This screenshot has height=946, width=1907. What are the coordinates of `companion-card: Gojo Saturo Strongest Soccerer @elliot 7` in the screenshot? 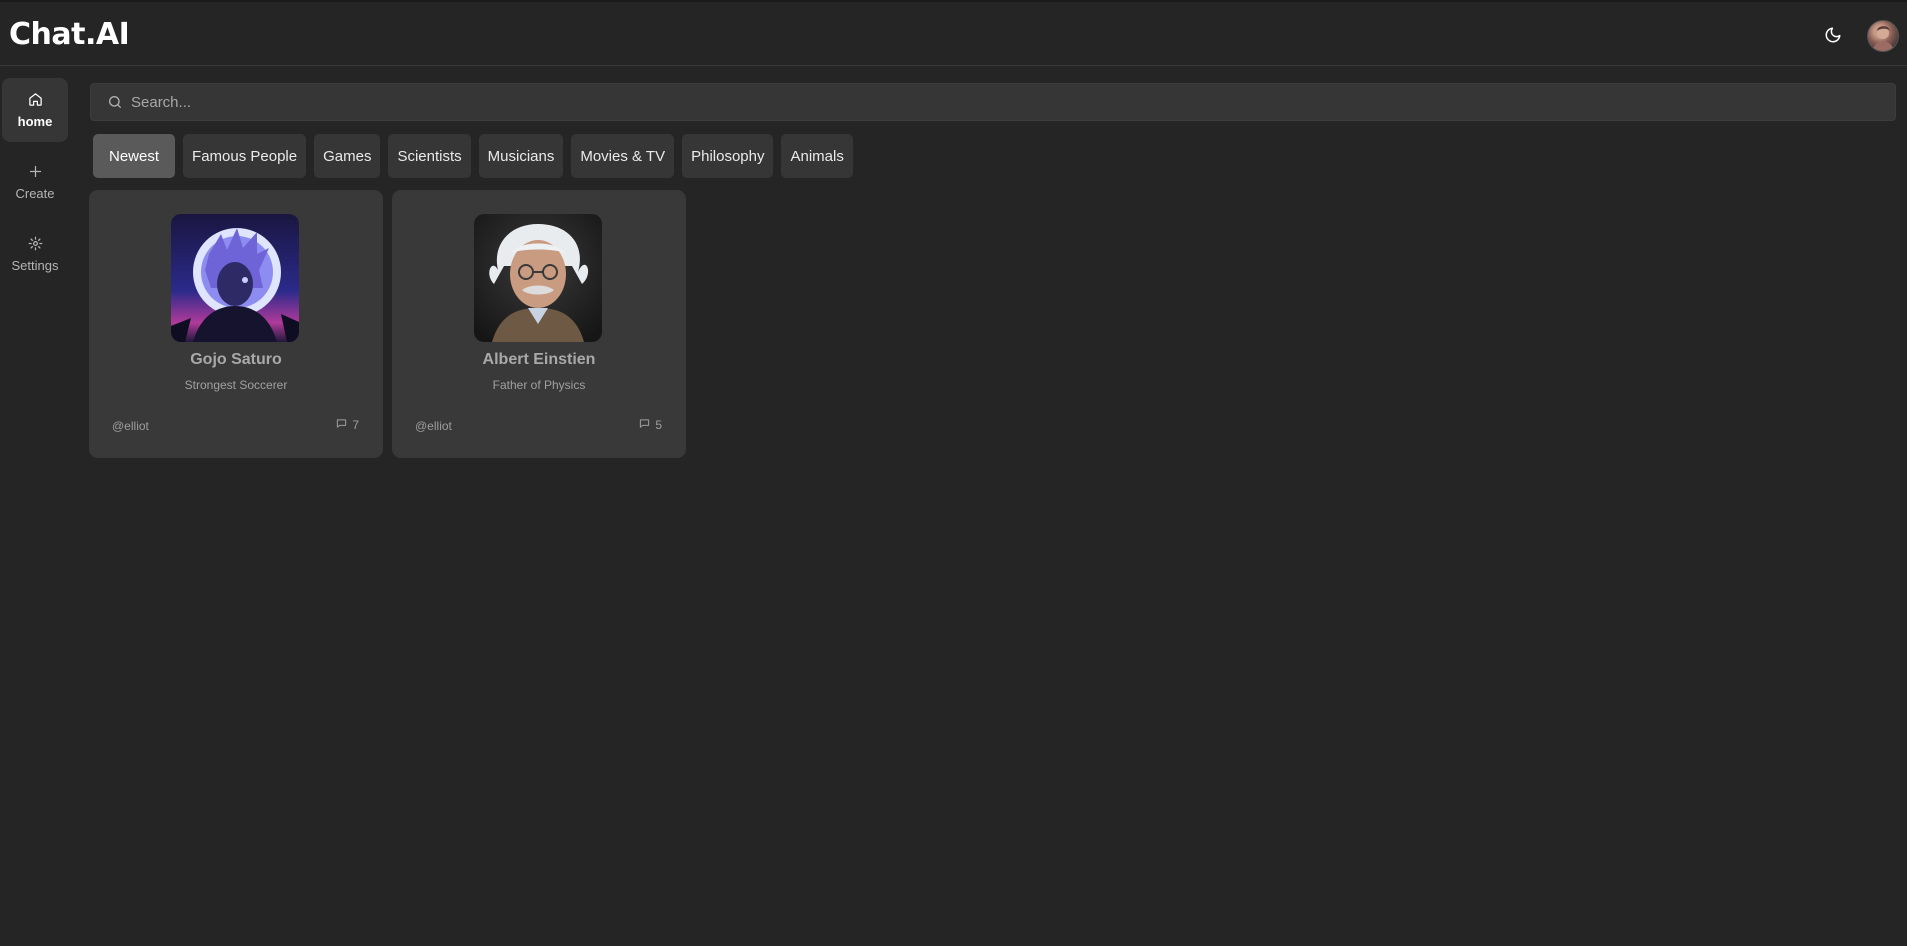 It's located at (236, 324).